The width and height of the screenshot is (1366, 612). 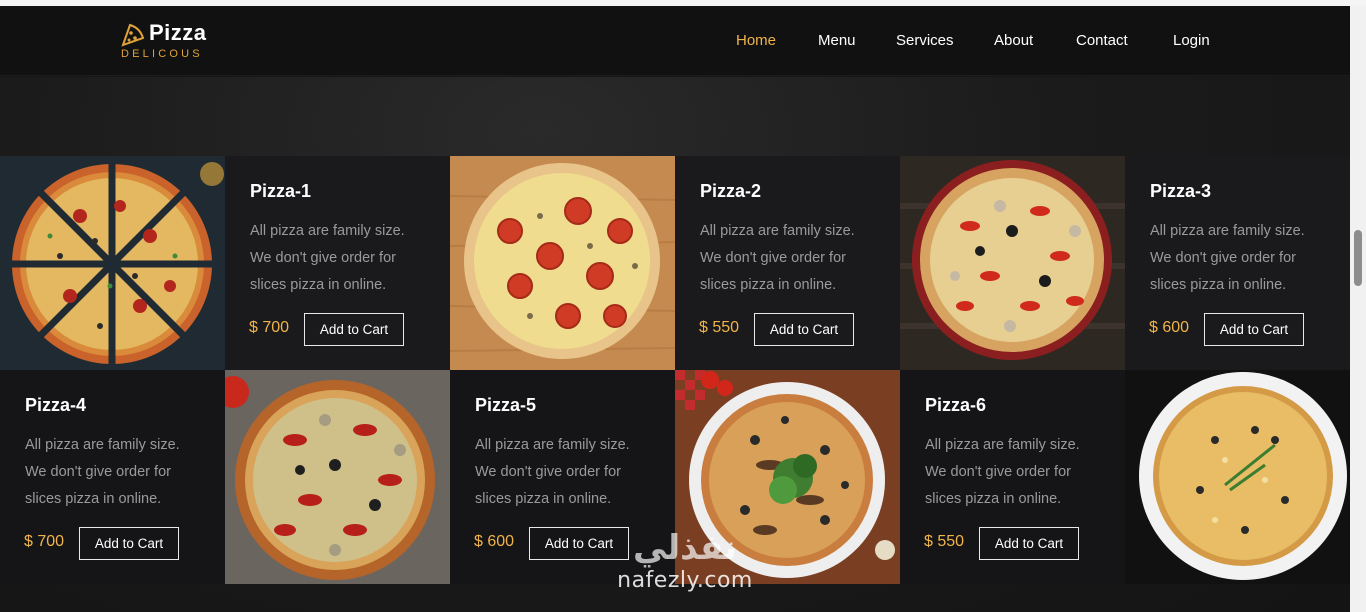 I want to click on product-name: Pizza-1, so click(x=281, y=191).